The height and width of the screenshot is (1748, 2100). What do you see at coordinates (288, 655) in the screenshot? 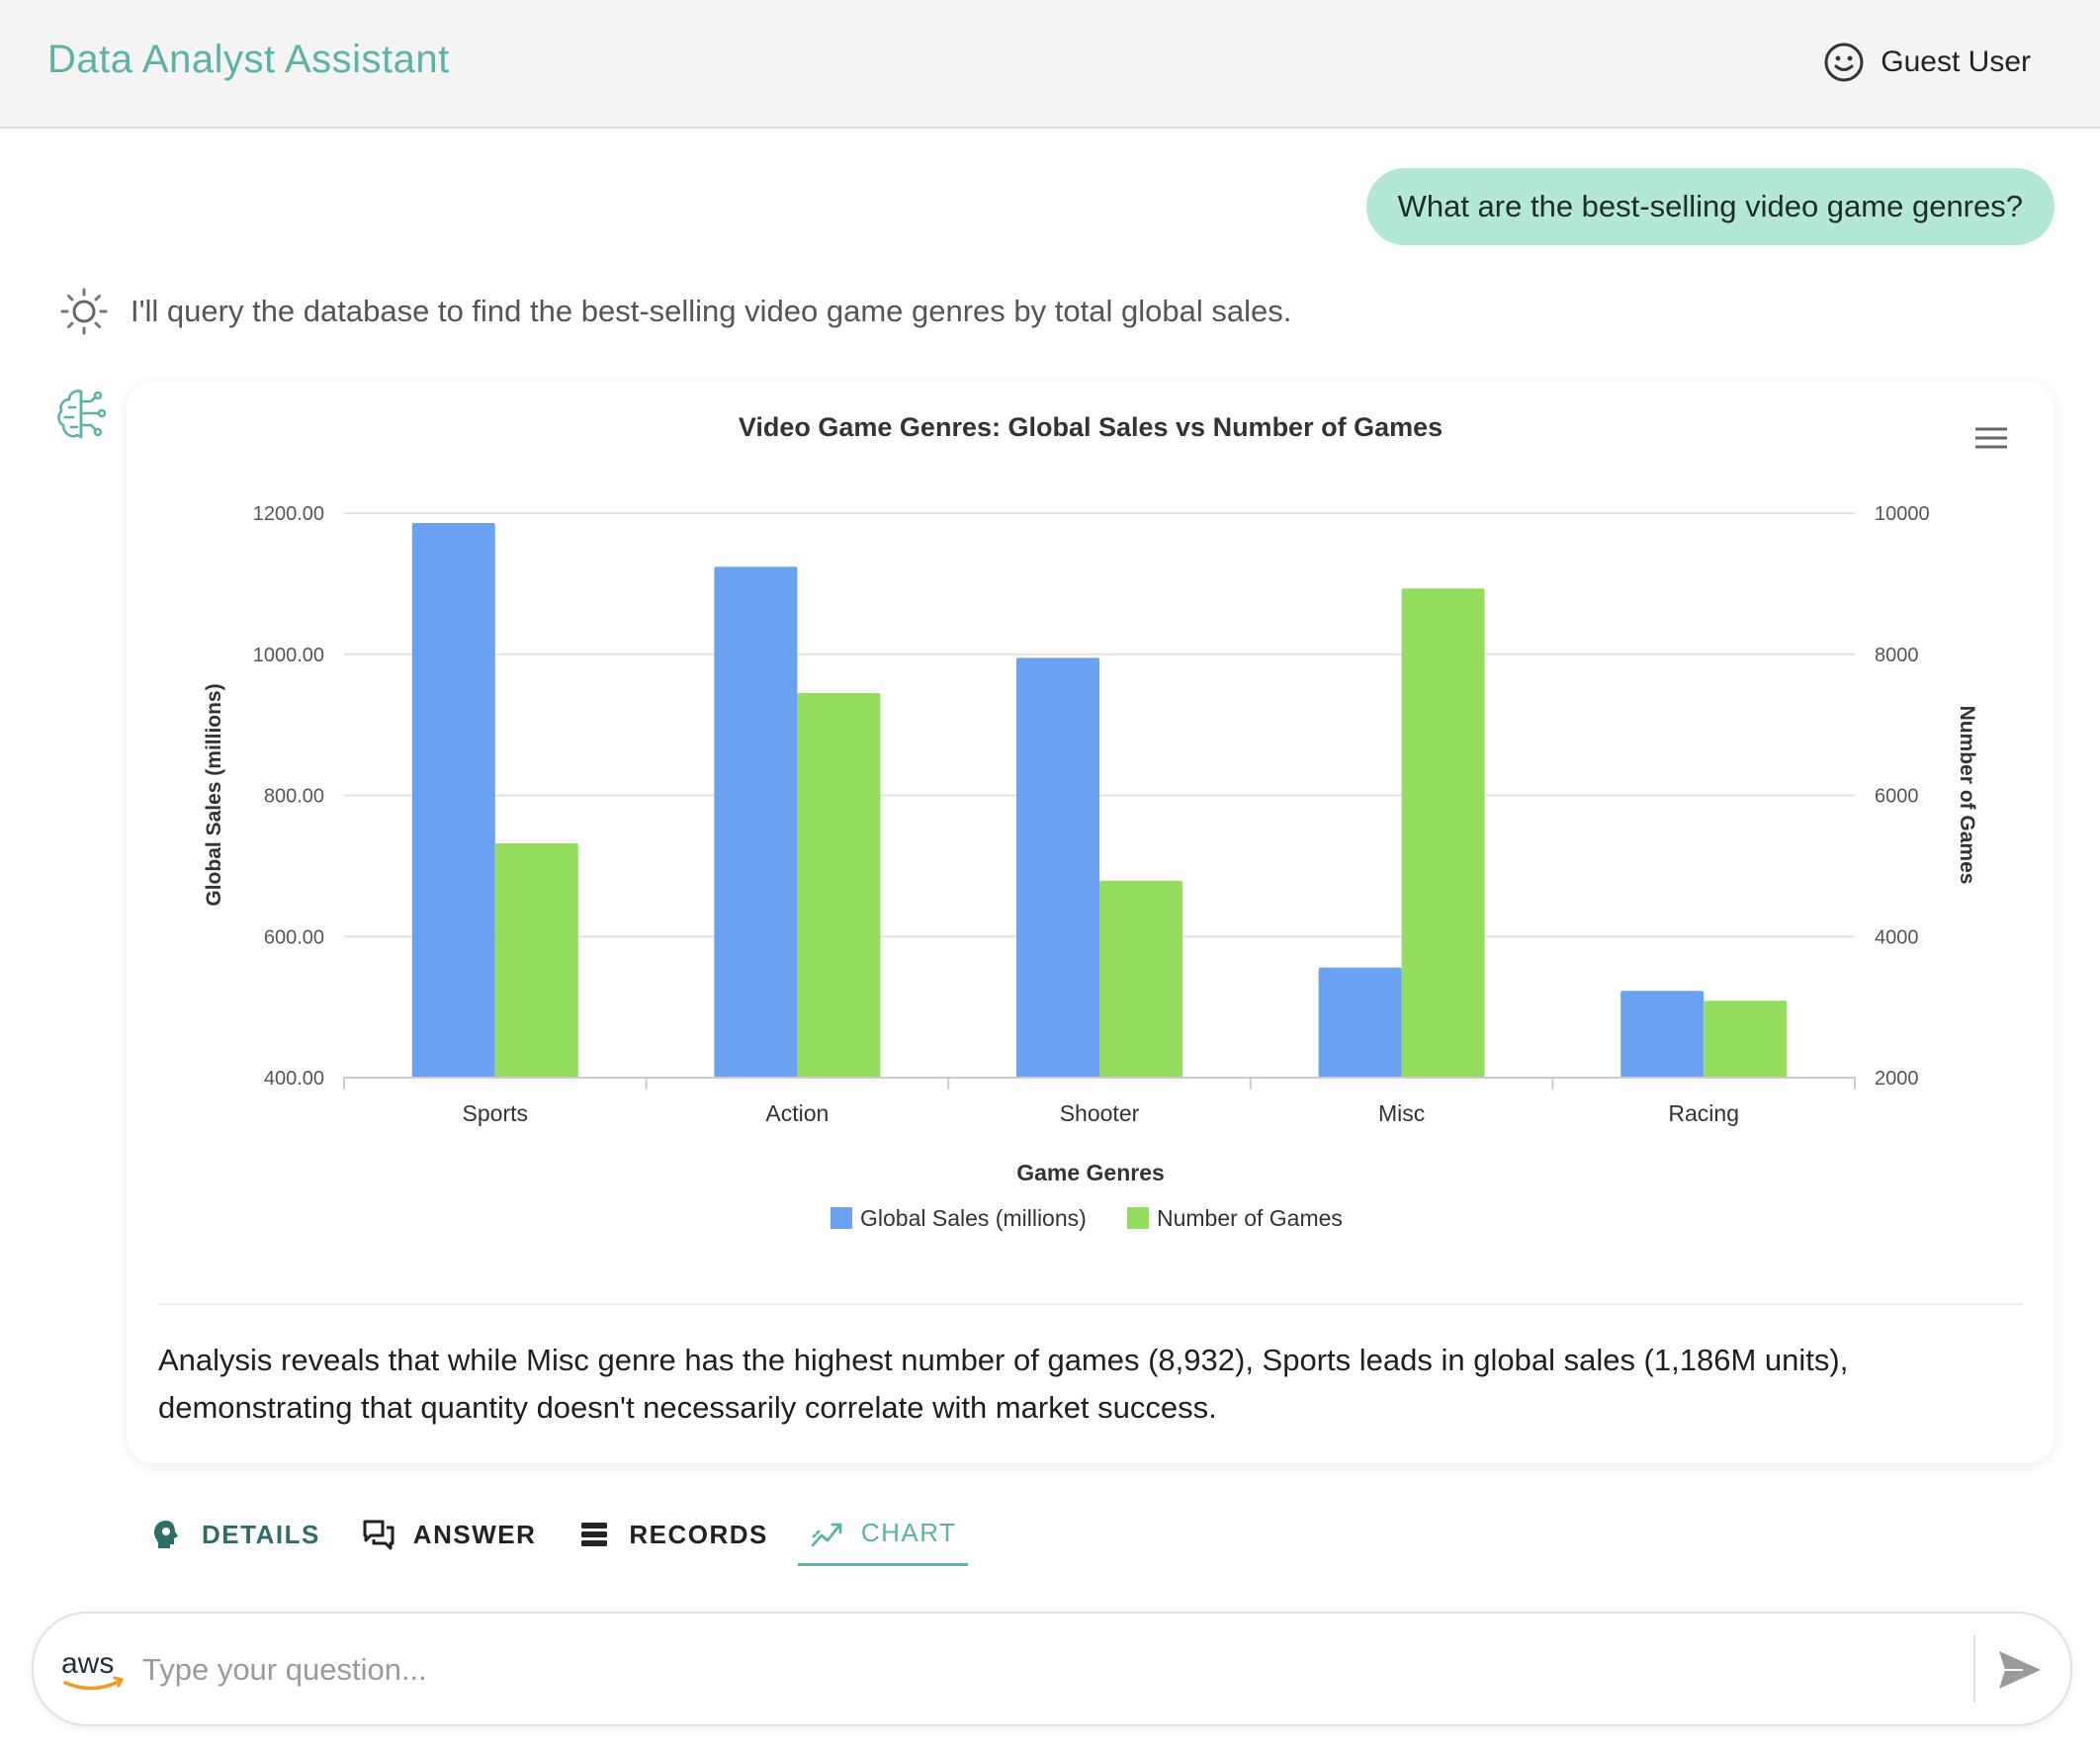
I see `y-tick-label: 1000.00` at bounding box center [288, 655].